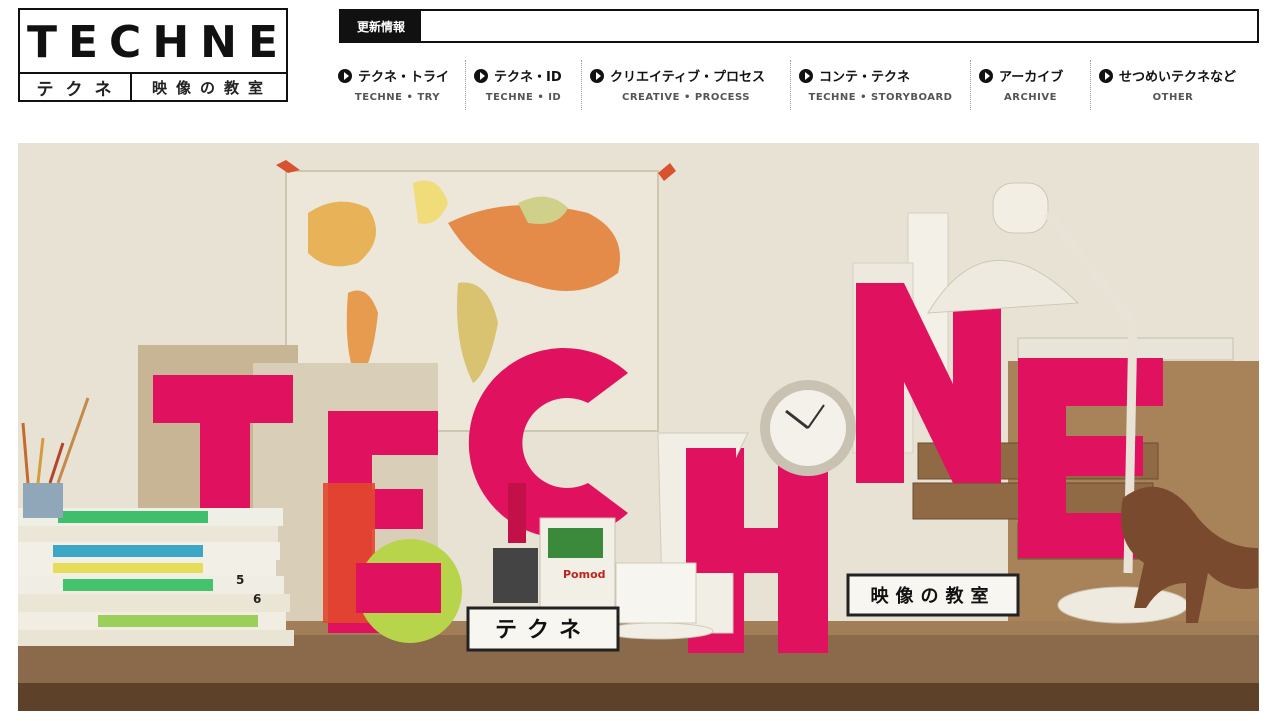 The width and height of the screenshot is (1280, 721). Describe the element at coordinates (528, 77) in the screenshot. I see `nav-label-jp: テクネ・ID` at that location.